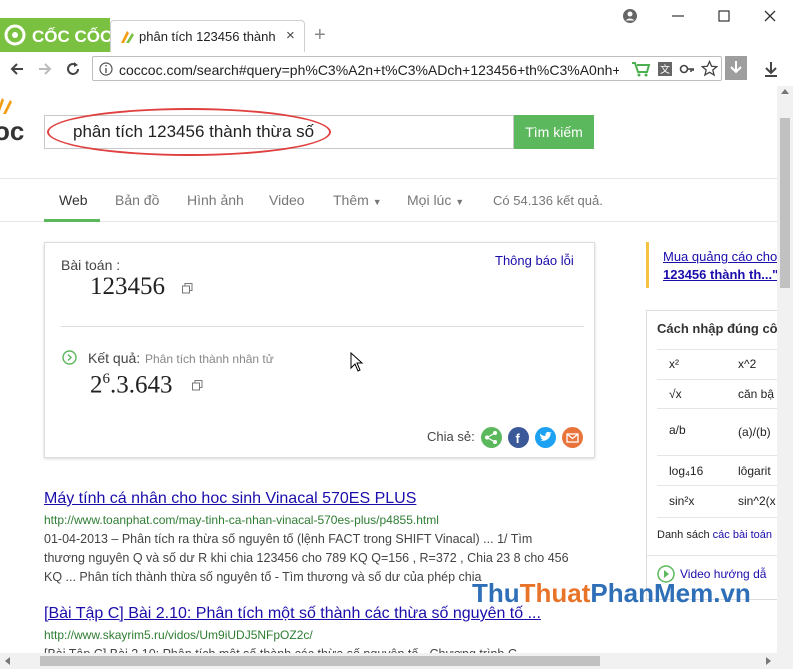  What do you see at coordinates (451, 436) in the screenshot?
I see `share-label: Chia sẻ:` at bounding box center [451, 436].